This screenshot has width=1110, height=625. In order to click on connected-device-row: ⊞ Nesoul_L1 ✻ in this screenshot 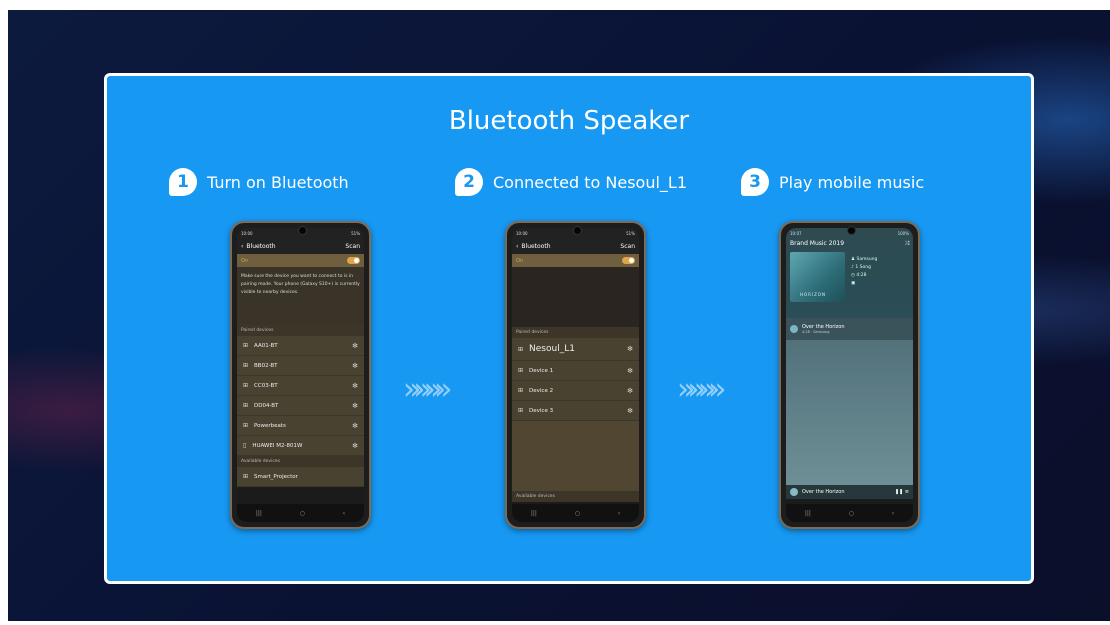, I will do `click(575, 349)`.